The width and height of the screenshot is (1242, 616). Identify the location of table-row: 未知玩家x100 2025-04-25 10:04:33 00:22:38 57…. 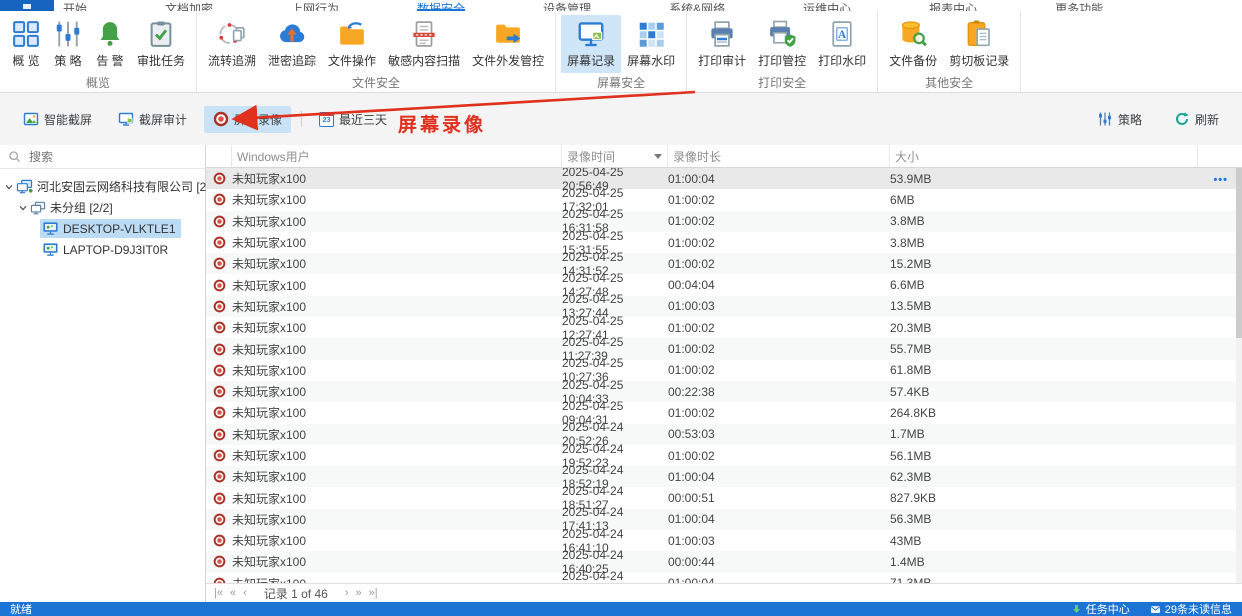
(724, 392).